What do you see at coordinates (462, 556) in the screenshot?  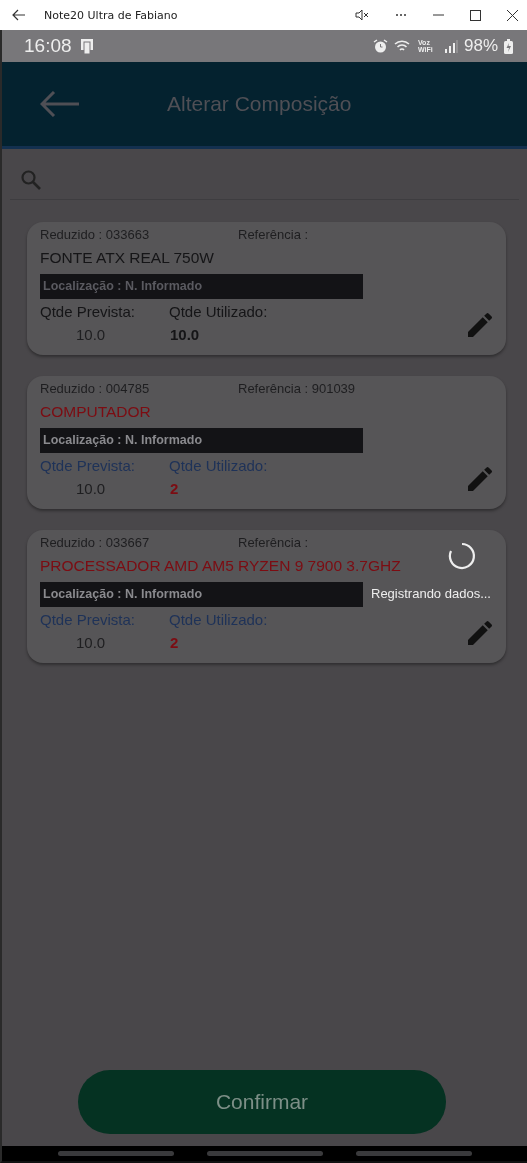 I see `loading-spinner` at bounding box center [462, 556].